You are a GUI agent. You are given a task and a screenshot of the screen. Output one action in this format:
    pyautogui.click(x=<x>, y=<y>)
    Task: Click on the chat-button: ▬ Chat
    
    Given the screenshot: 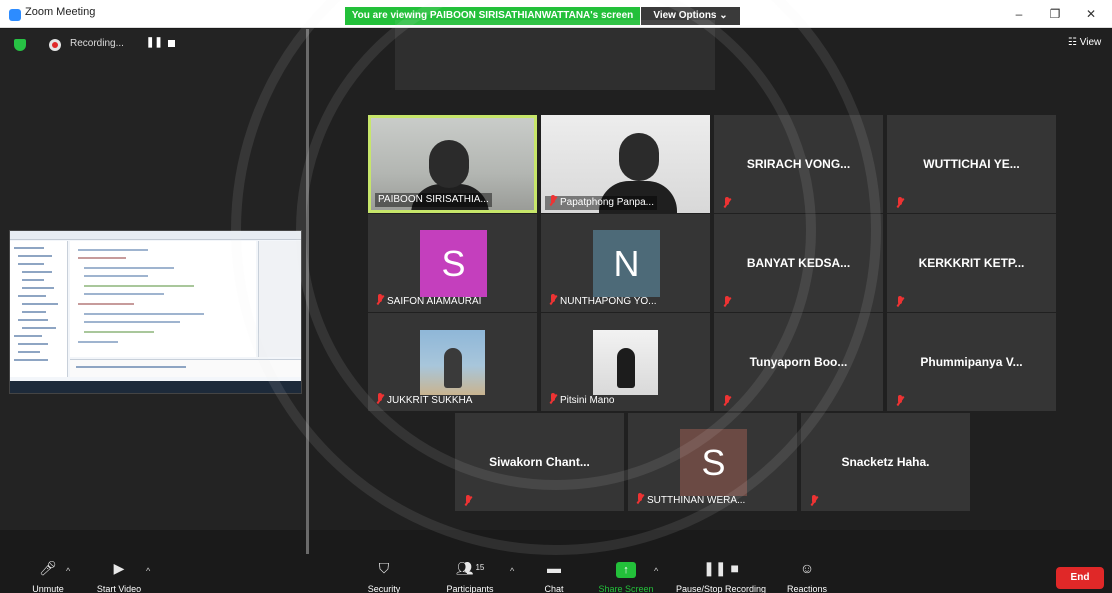 What is the action you would take?
    pyautogui.click(x=554, y=576)
    